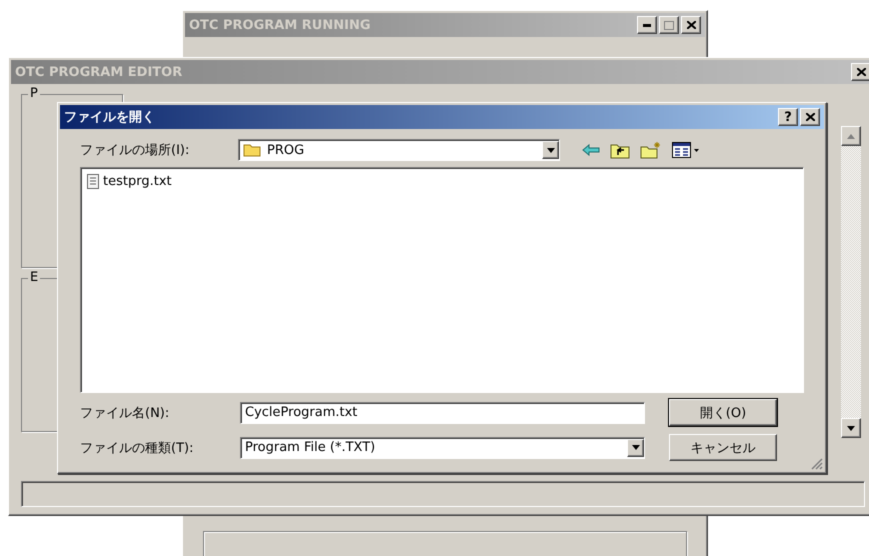  What do you see at coordinates (129, 181) in the screenshot?
I see `file-item: testprg.txt` at bounding box center [129, 181].